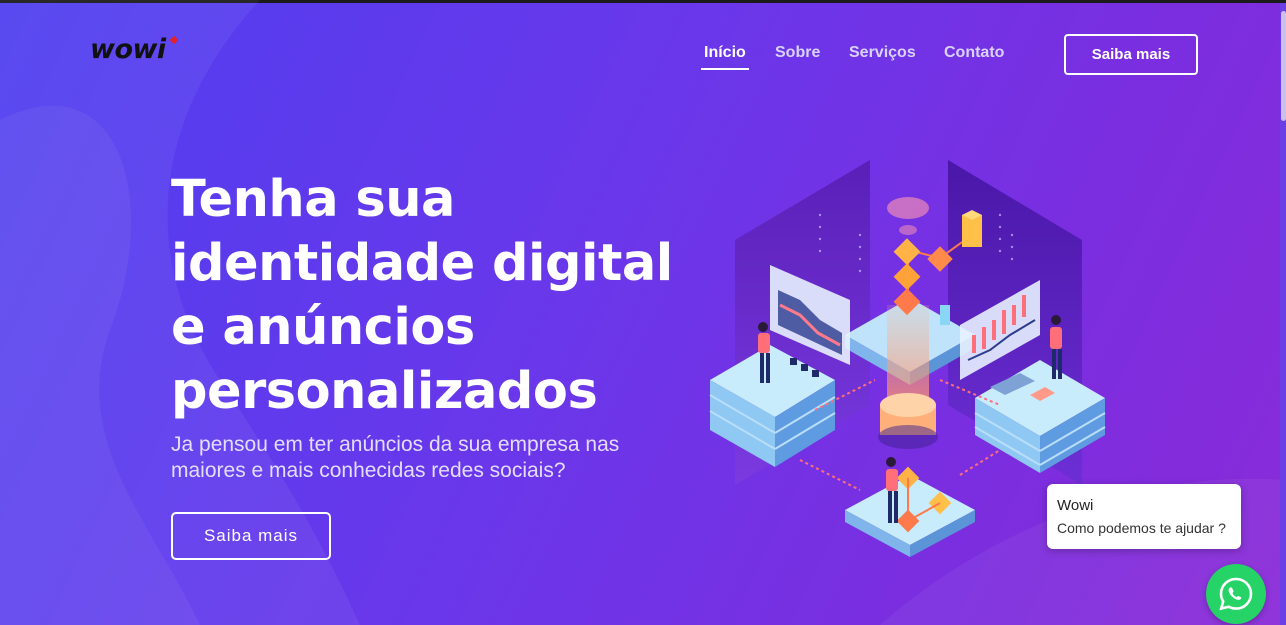 This screenshot has width=1286, height=625. What do you see at coordinates (1131, 54) in the screenshot?
I see `header-cta-button: Saiba mais` at bounding box center [1131, 54].